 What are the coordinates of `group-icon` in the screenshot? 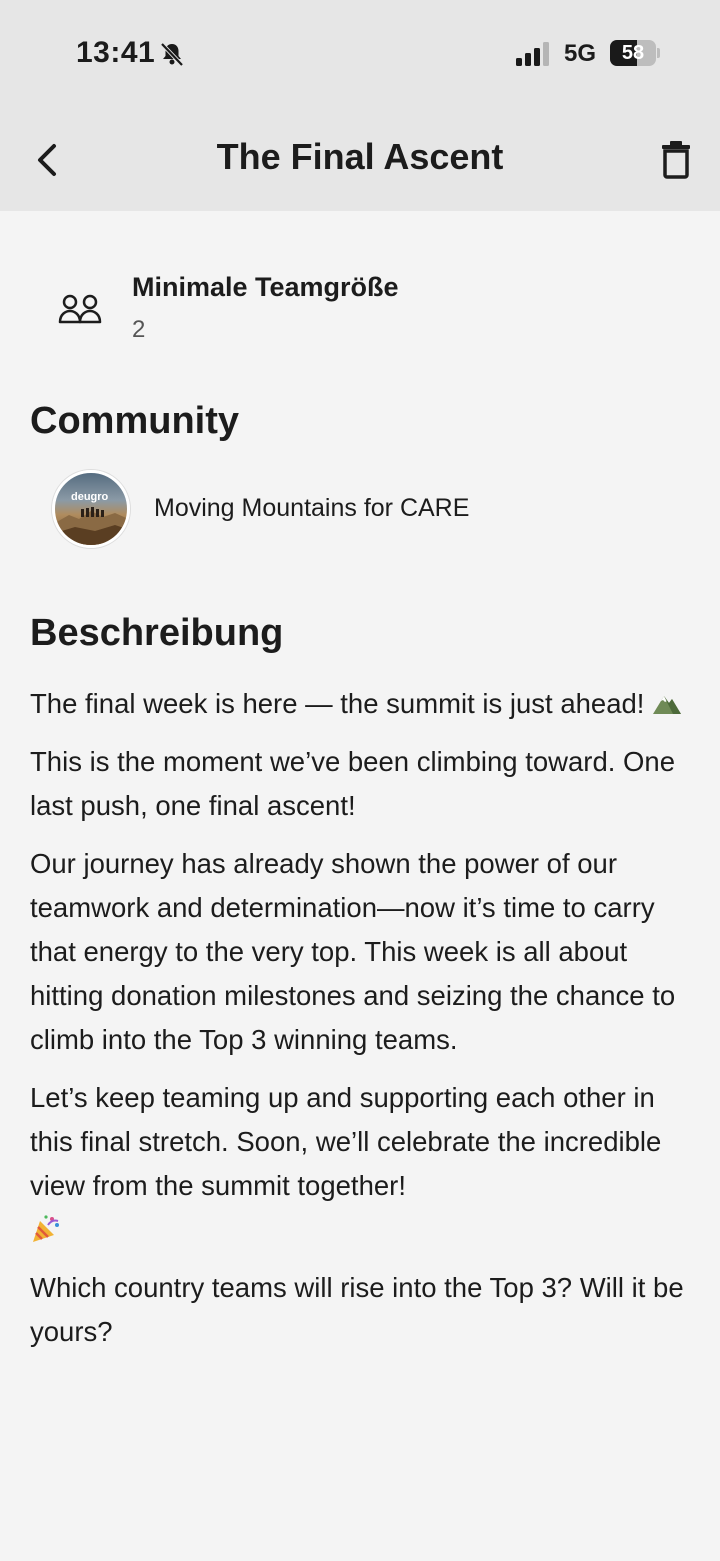 It's located at (80, 309).